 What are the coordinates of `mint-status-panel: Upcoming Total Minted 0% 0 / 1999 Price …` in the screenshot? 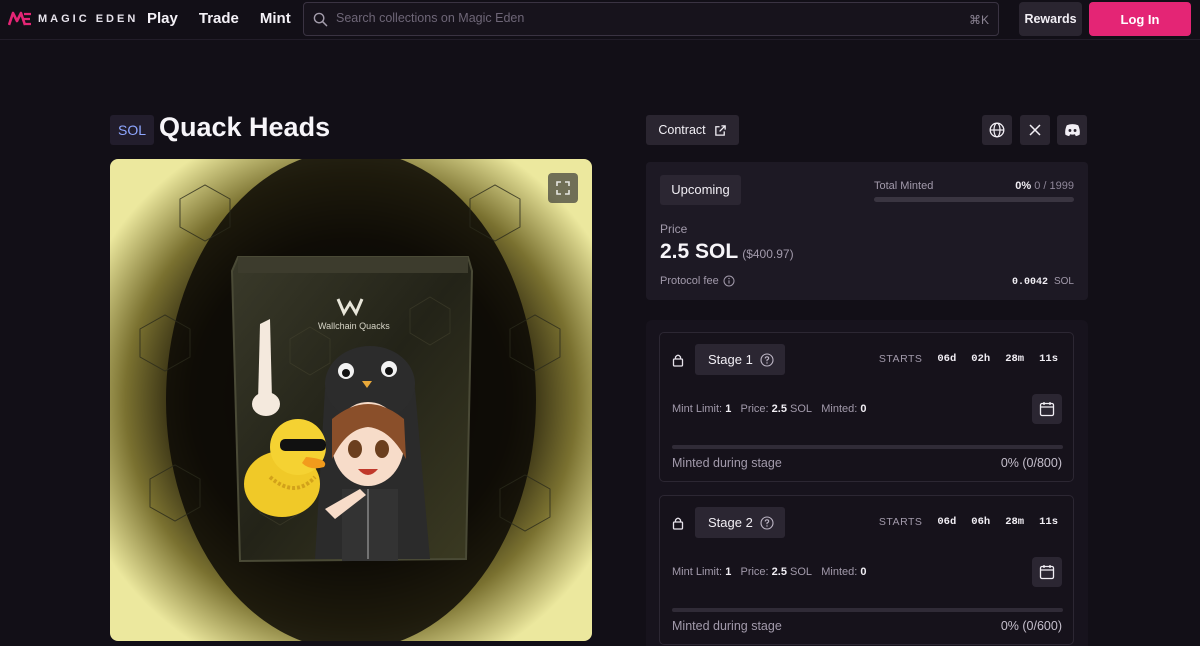 It's located at (867, 231).